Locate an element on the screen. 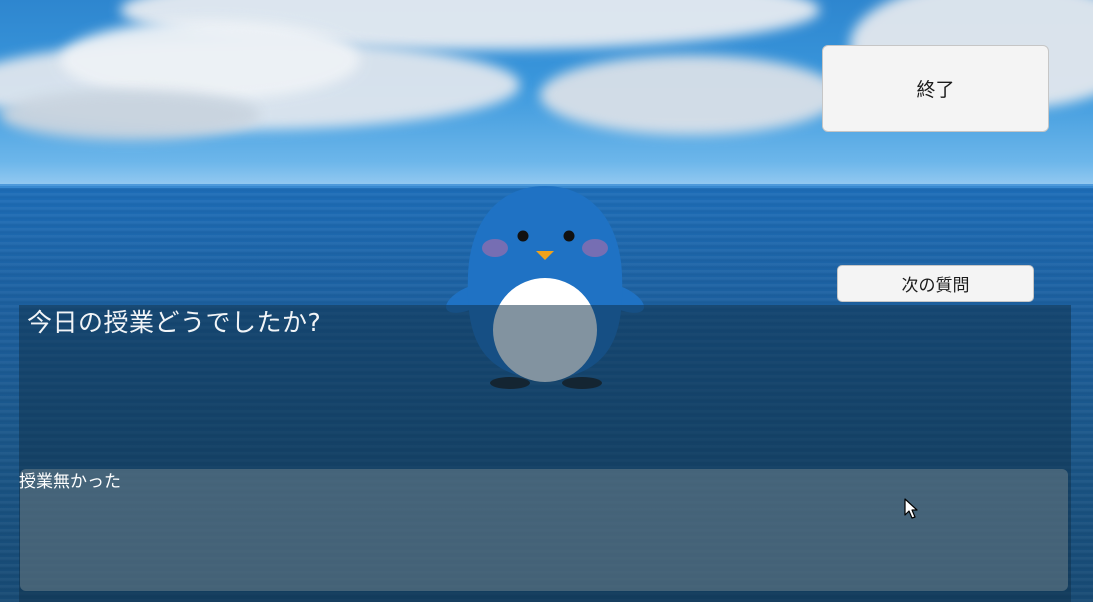  end-button: 終了 is located at coordinates (935, 88).